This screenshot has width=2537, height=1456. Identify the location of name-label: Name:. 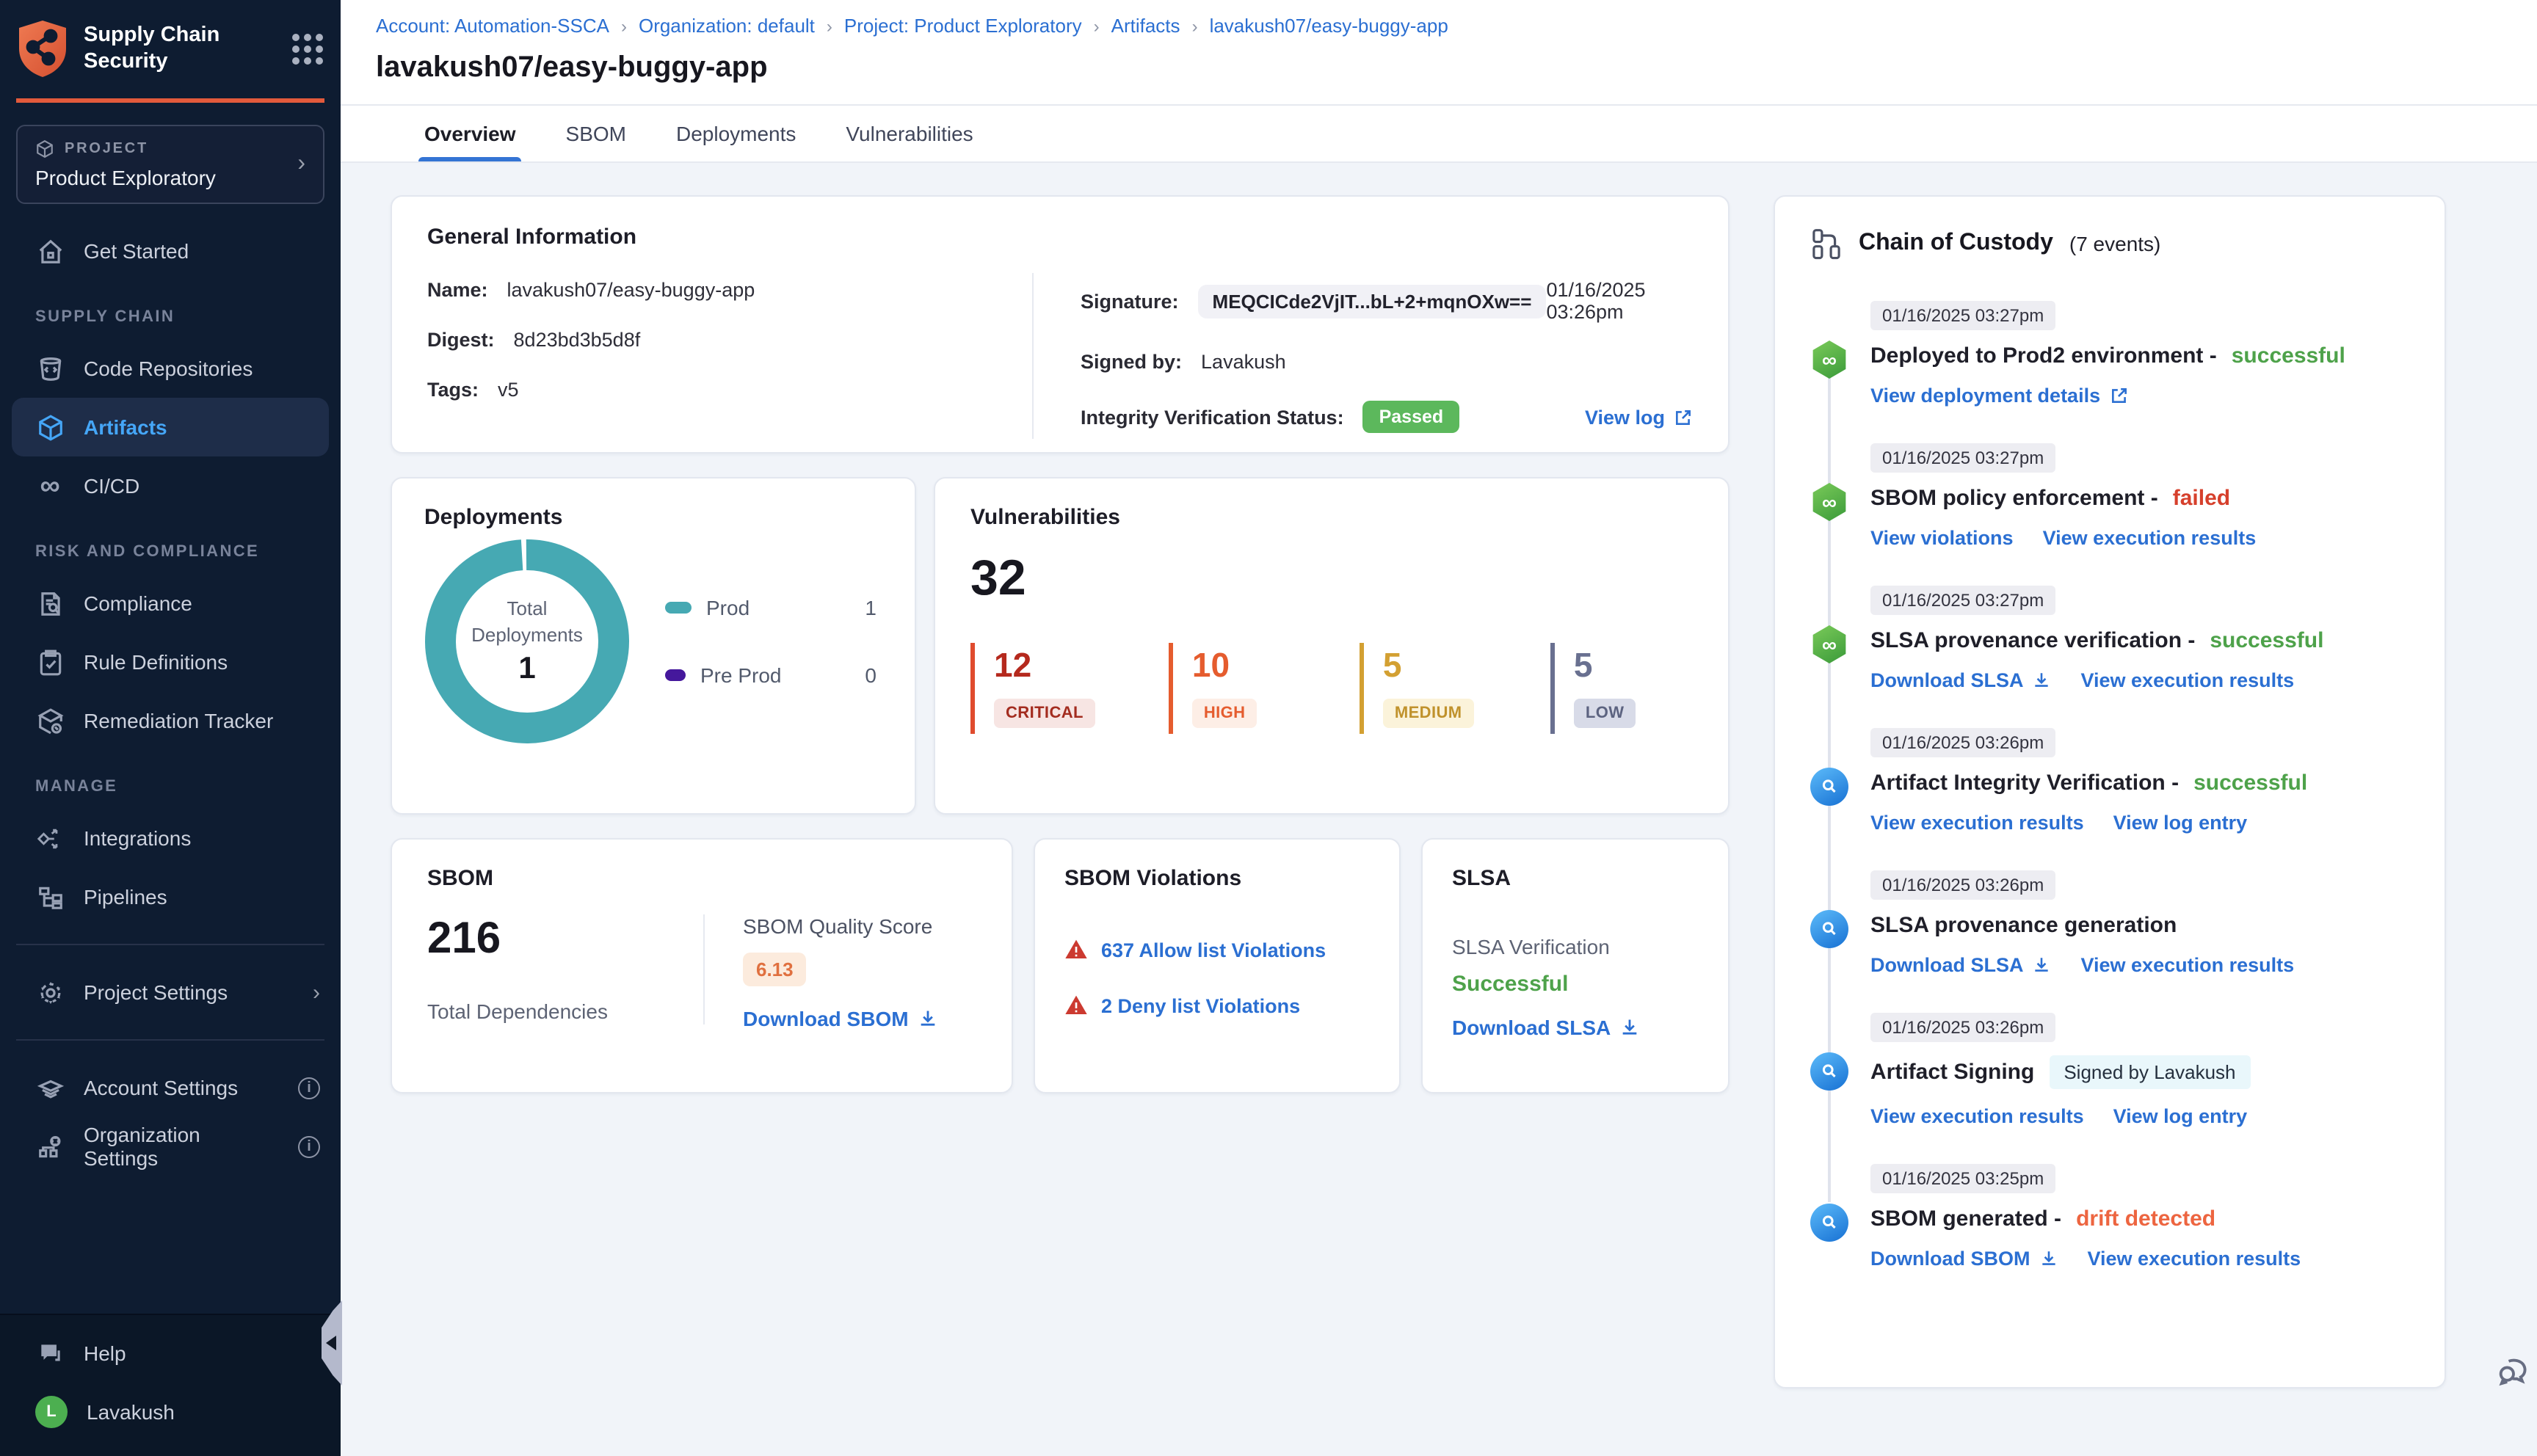
(457, 290).